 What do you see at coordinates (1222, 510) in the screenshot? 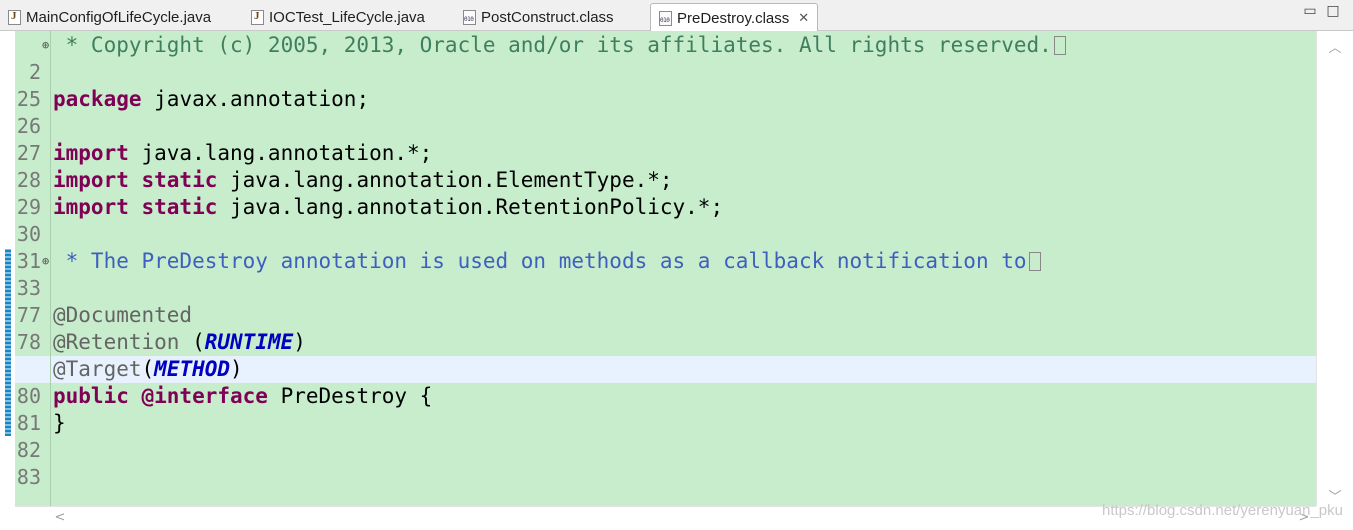
I see `watermark: https://blog.csdn.net/yerenyuan_pku` at bounding box center [1222, 510].